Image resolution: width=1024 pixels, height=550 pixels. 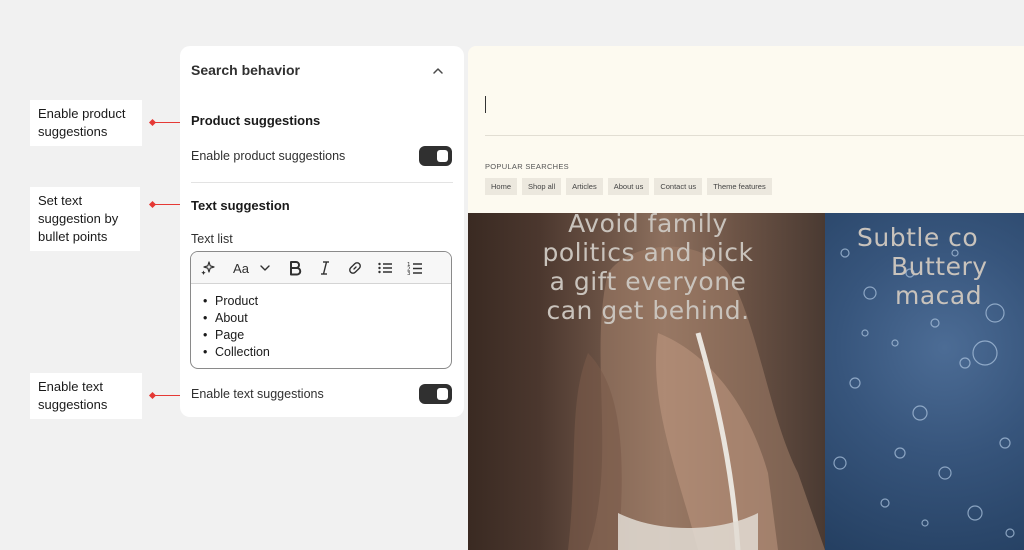 I want to click on search-chip: About us, so click(x=628, y=186).